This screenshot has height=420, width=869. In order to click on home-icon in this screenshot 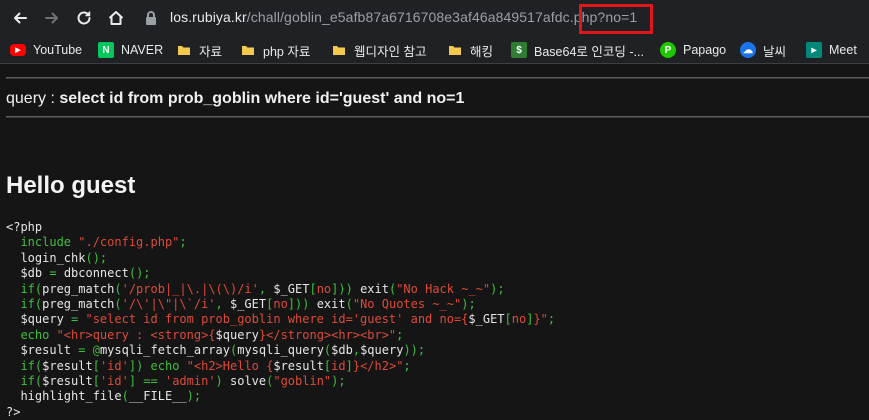, I will do `click(116, 18)`.